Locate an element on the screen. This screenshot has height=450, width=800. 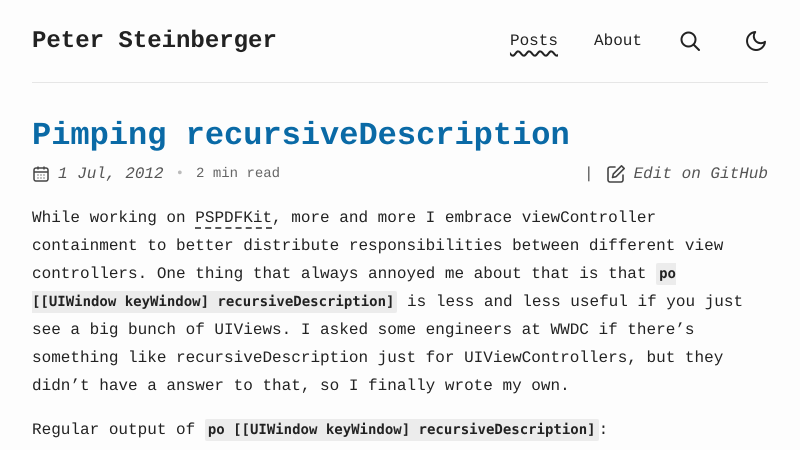
text-link: PSPDFKit is located at coordinates (233, 218).